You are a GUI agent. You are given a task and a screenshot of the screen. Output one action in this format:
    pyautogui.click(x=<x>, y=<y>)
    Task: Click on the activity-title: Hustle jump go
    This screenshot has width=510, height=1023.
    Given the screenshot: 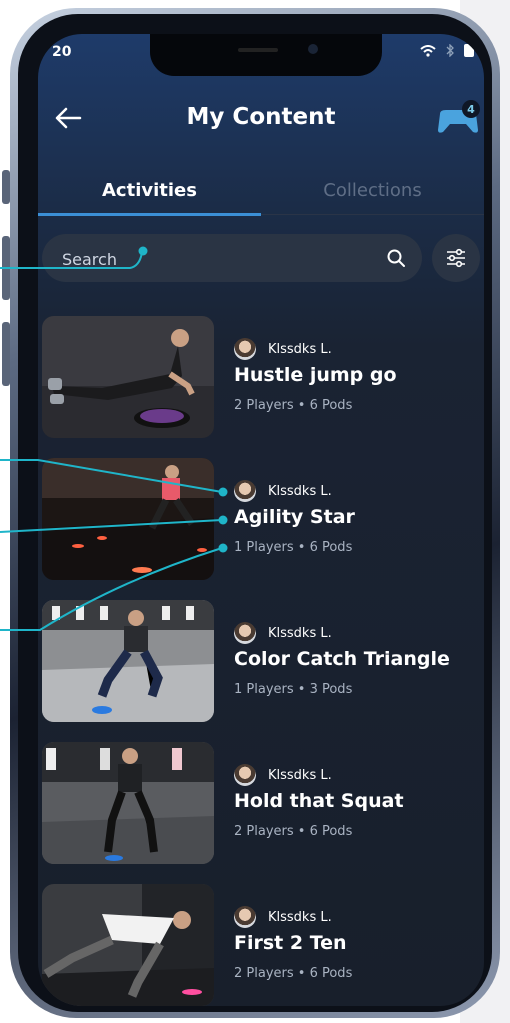 What is the action you would take?
    pyautogui.click(x=315, y=375)
    